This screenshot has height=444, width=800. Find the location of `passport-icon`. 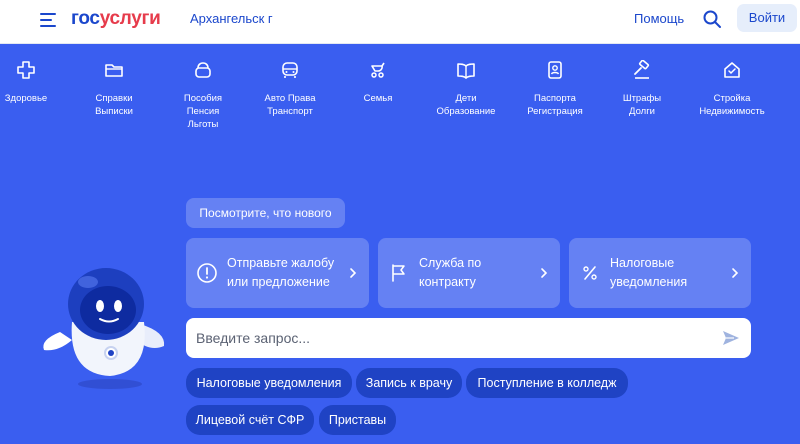

passport-icon is located at coordinates (555, 70).